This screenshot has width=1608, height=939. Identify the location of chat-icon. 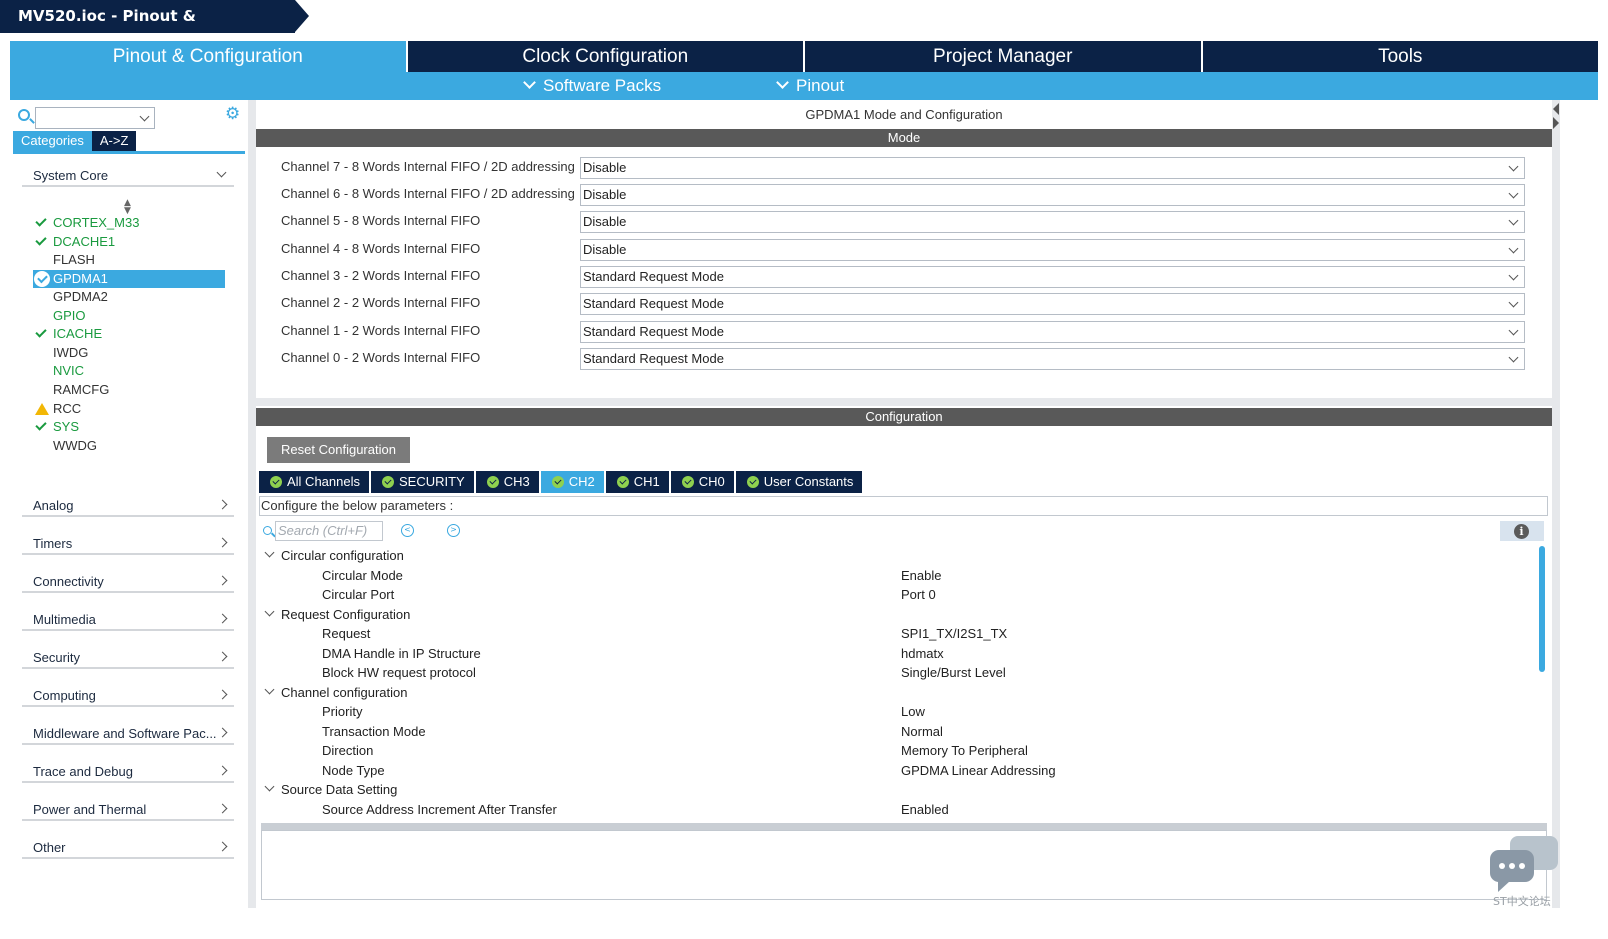
(1525, 866).